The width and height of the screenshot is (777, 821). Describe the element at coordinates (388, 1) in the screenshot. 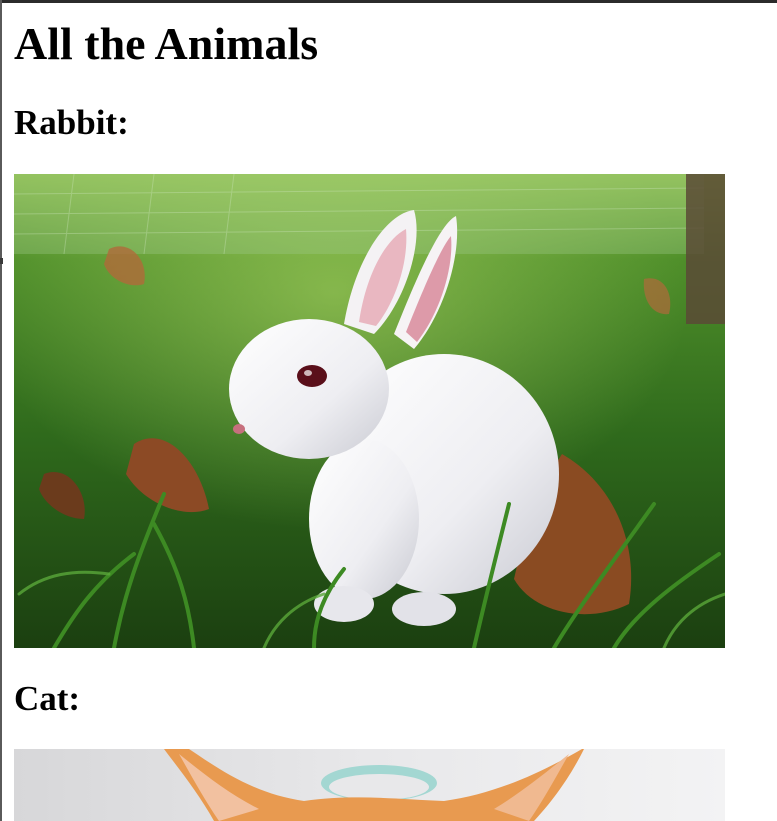

I see `window-top-border` at that location.